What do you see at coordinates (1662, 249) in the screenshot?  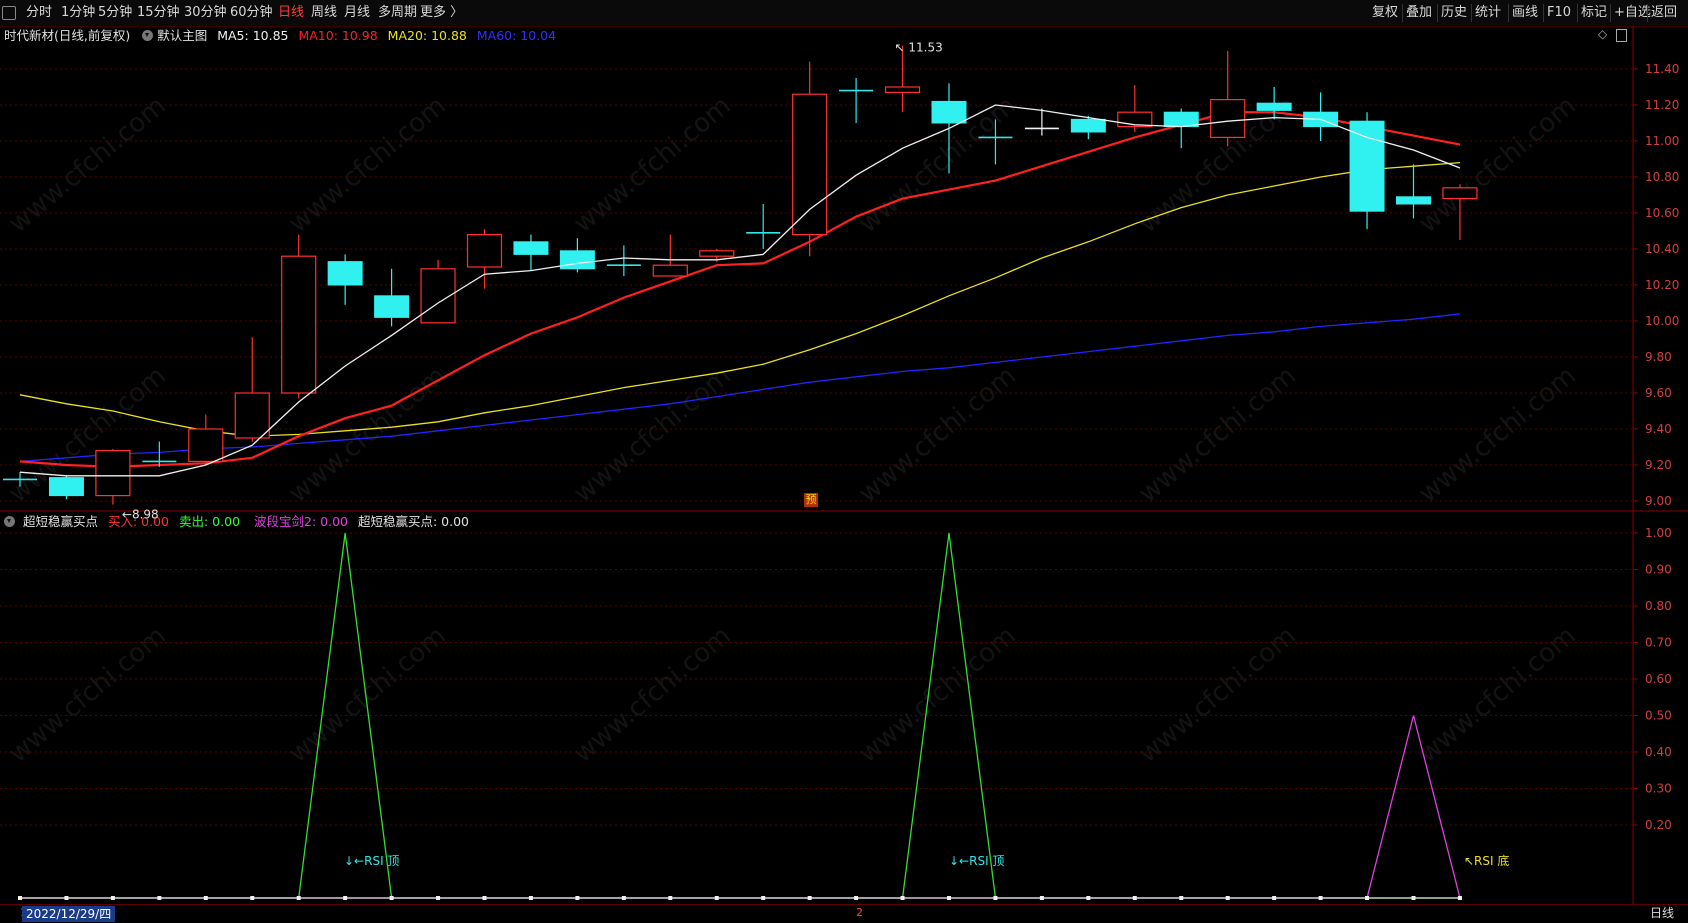 I see `price-tick-label: 10.40` at bounding box center [1662, 249].